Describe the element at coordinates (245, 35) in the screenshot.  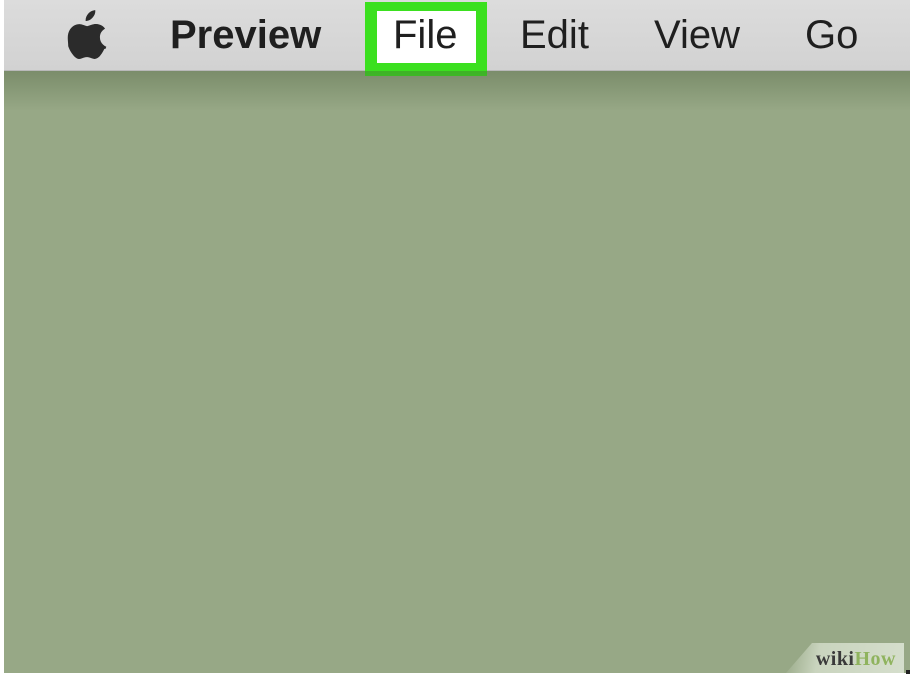
I see `menu-app-name: Preview` at that location.